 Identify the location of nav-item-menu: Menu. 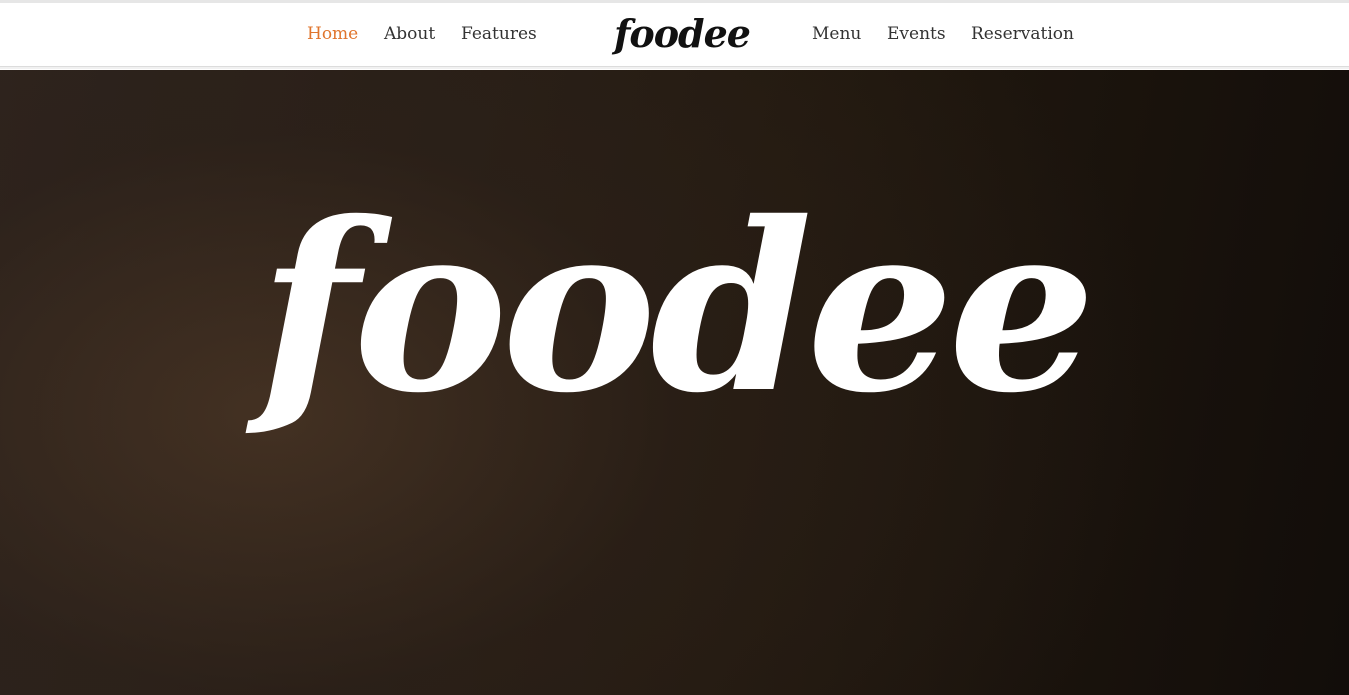
(836, 34).